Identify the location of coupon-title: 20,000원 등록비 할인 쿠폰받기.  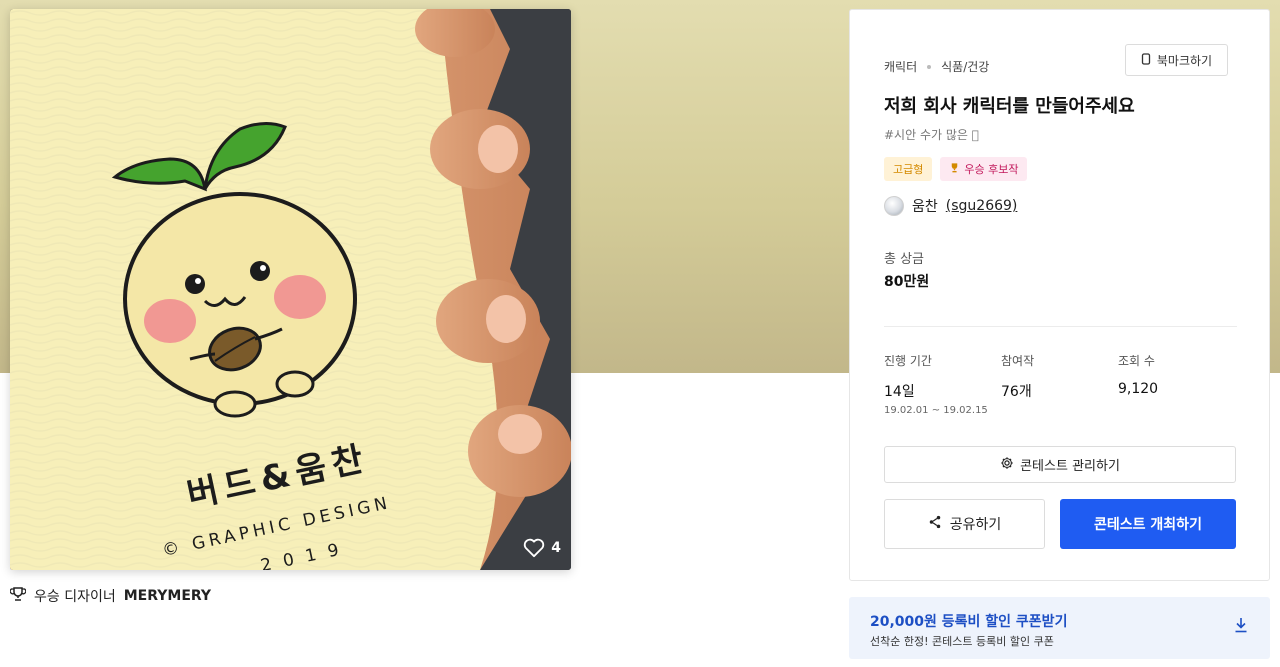
(969, 622).